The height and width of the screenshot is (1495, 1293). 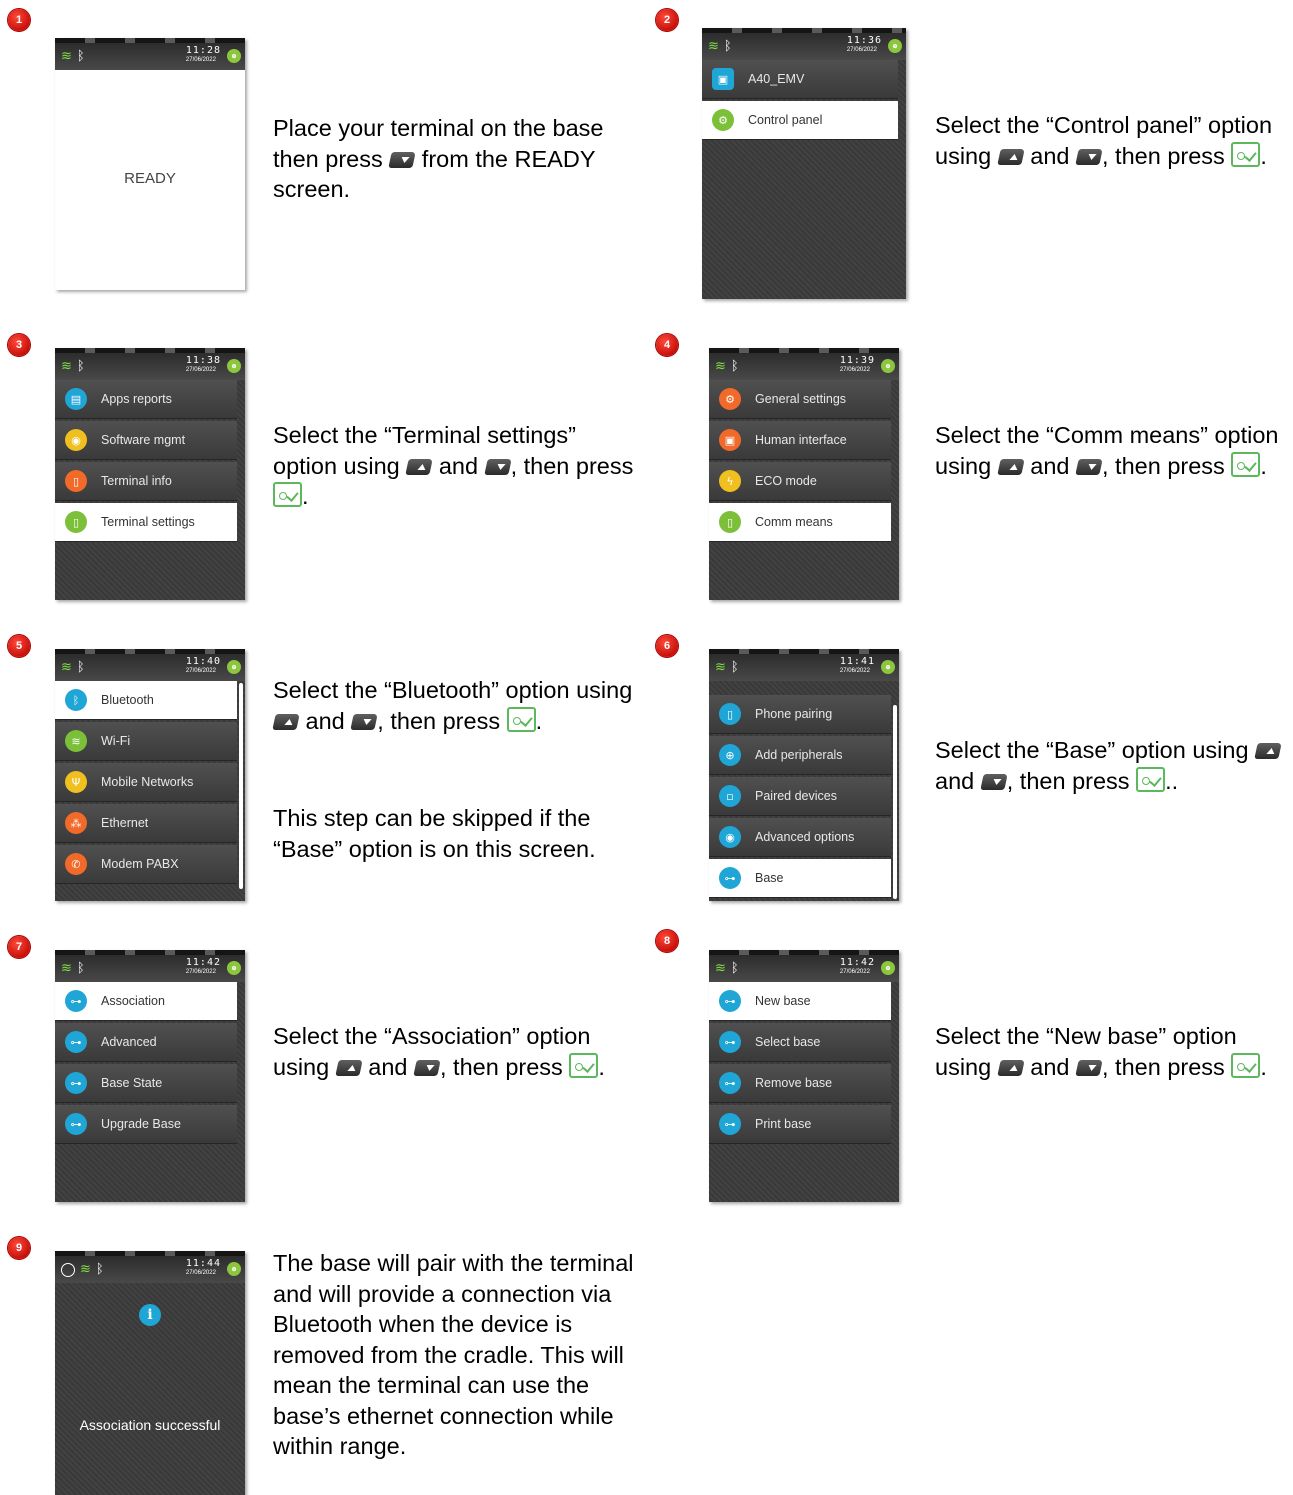 What do you see at coordinates (19, 1248) in the screenshot?
I see `step-badge-9: 9` at bounding box center [19, 1248].